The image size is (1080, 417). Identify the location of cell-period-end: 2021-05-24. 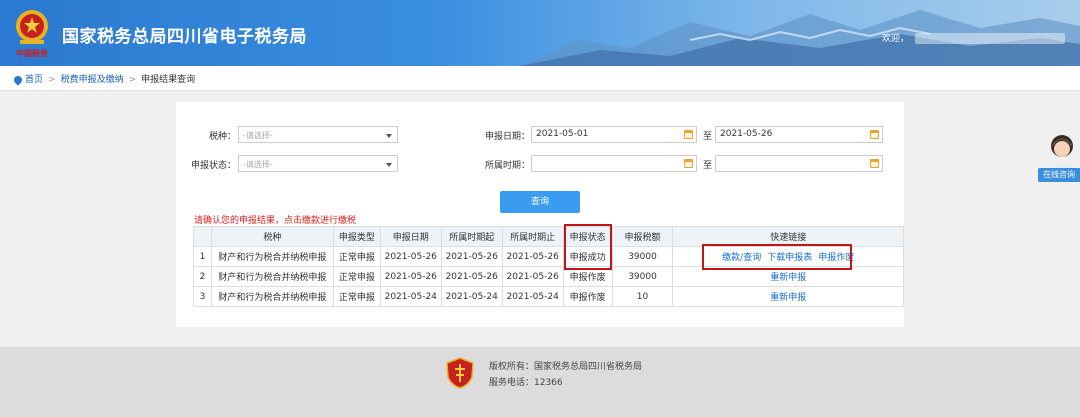
(532, 296).